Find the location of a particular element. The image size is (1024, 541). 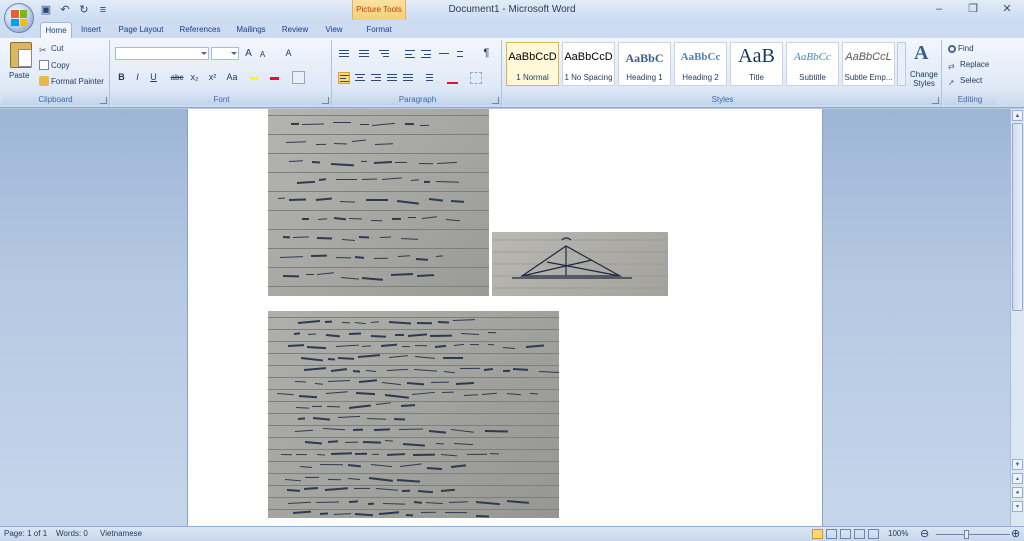

paste-button: Paste is located at coordinates (20, 66).